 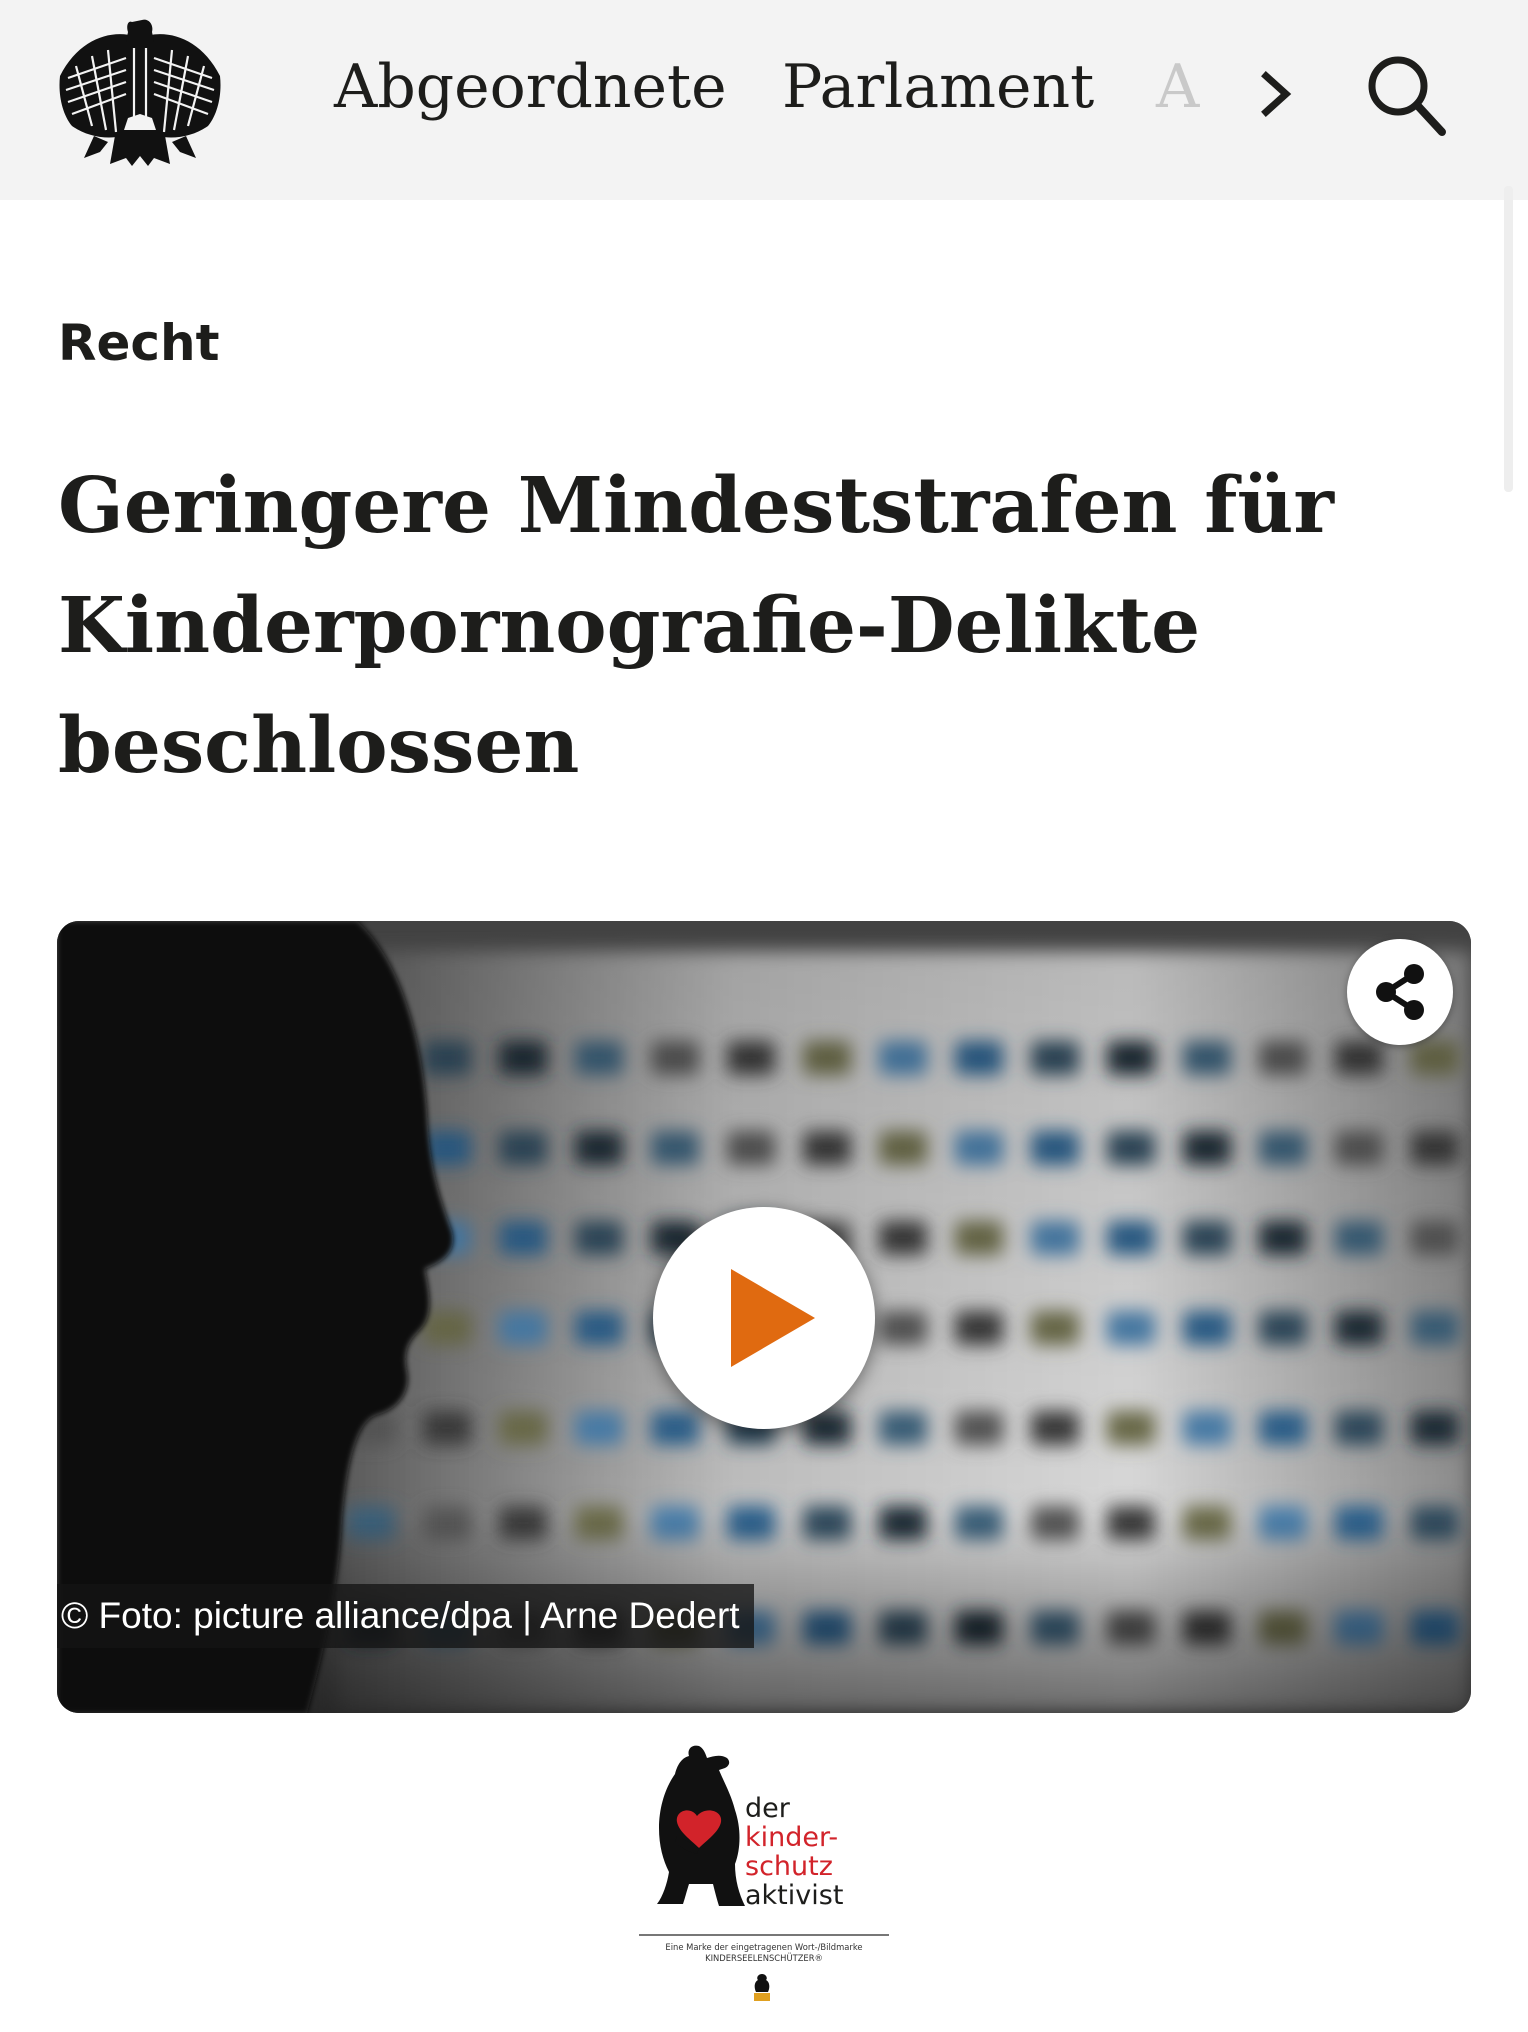 What do you see at coordinates (319, 746) in the screenshot?
I see `headline-line: beschlossen` at bounding box center [319, 746].